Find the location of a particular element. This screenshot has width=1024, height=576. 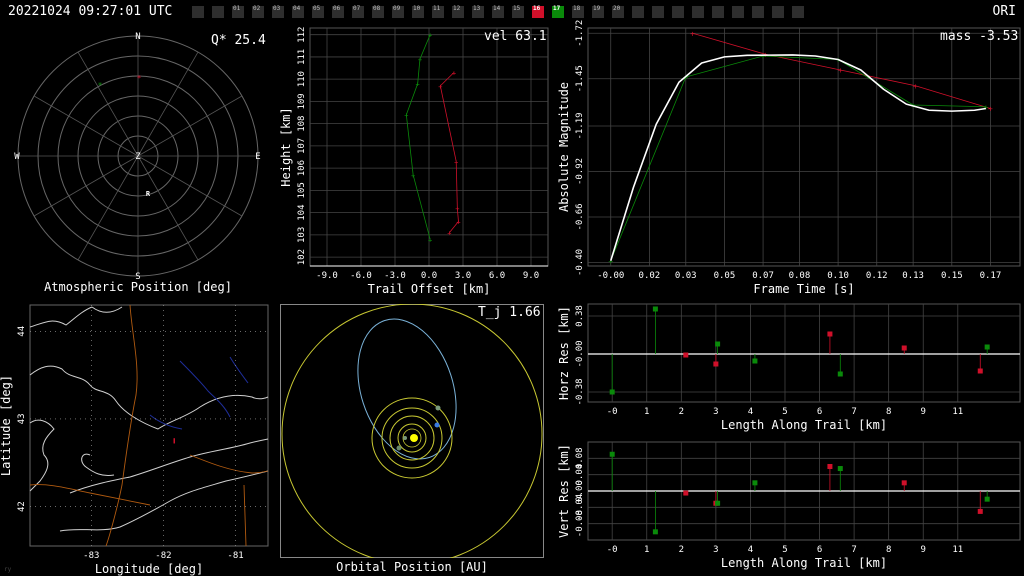

x-tick-label: 9.0 is located at coordinates (531, 276).